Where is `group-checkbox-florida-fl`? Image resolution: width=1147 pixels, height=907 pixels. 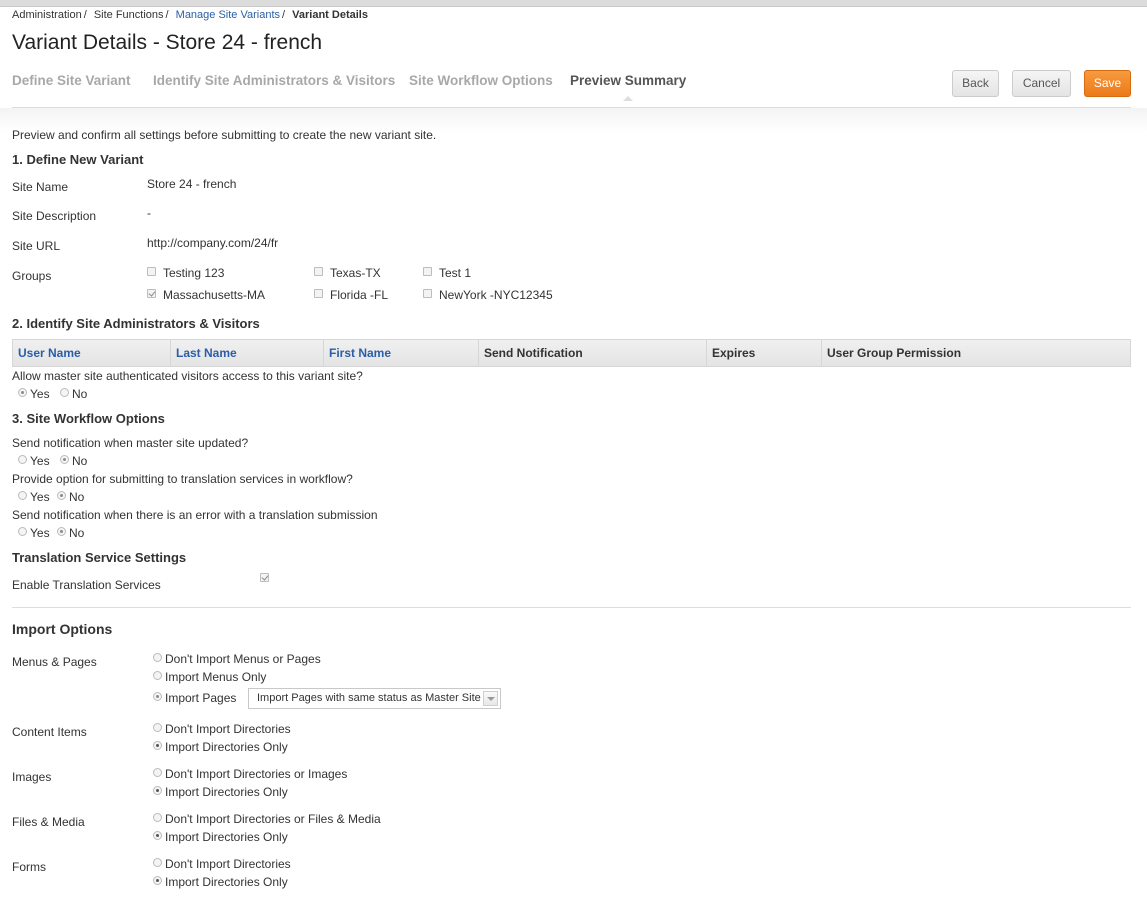
group-checkbox-florida-fl is located at coordinates (318, 293).